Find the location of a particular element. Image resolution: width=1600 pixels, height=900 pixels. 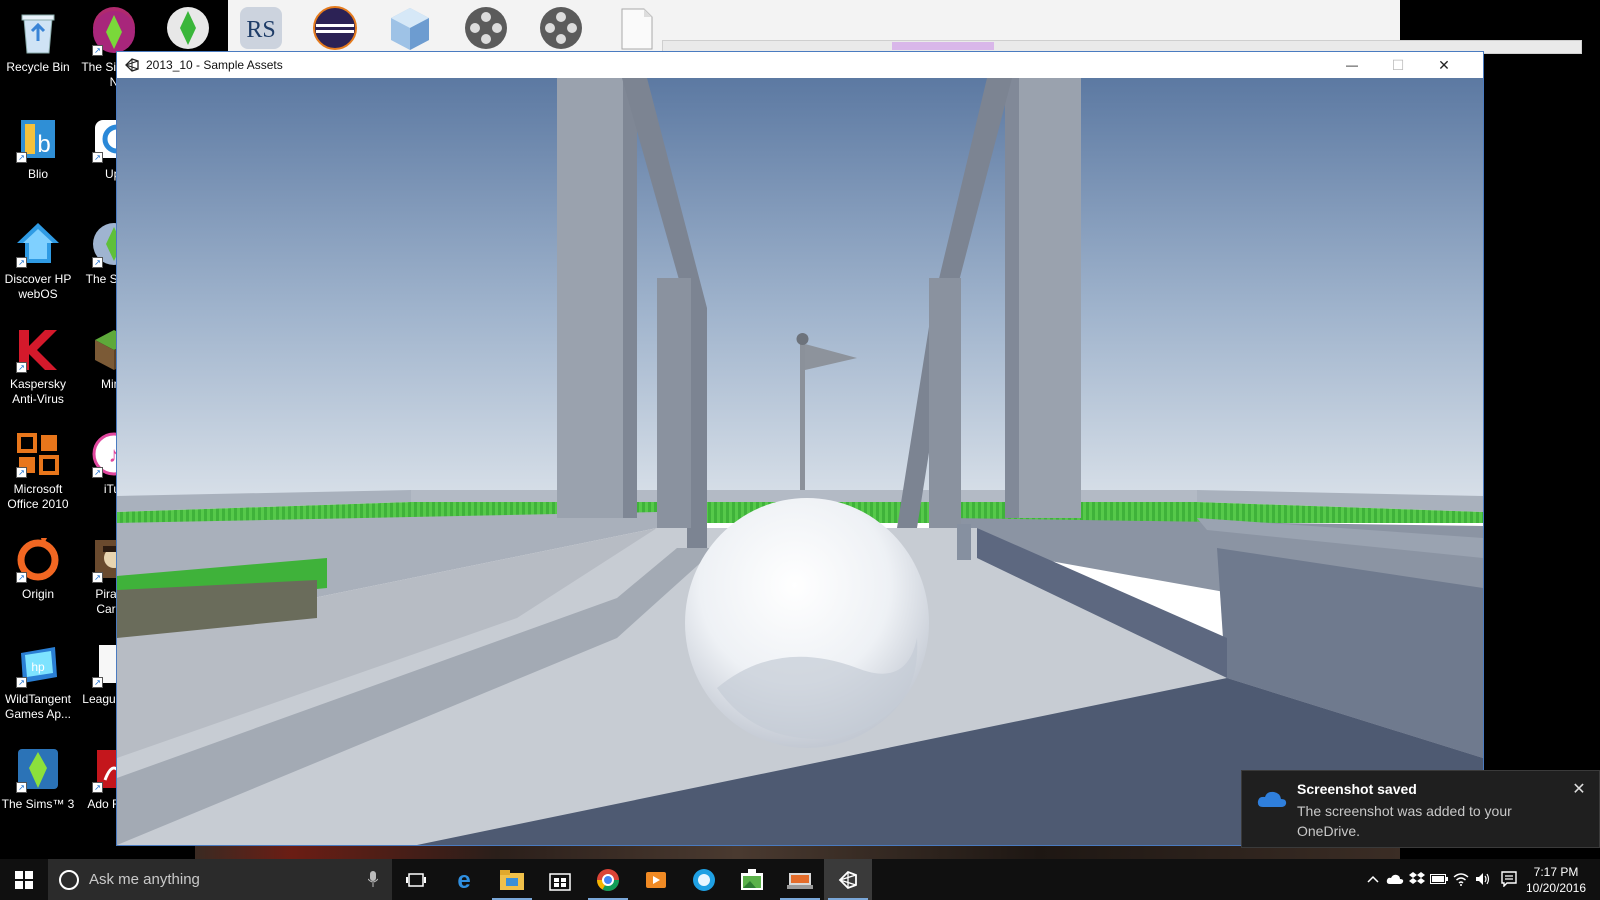

minimize-button: — is located at coordinates (1352, 65).